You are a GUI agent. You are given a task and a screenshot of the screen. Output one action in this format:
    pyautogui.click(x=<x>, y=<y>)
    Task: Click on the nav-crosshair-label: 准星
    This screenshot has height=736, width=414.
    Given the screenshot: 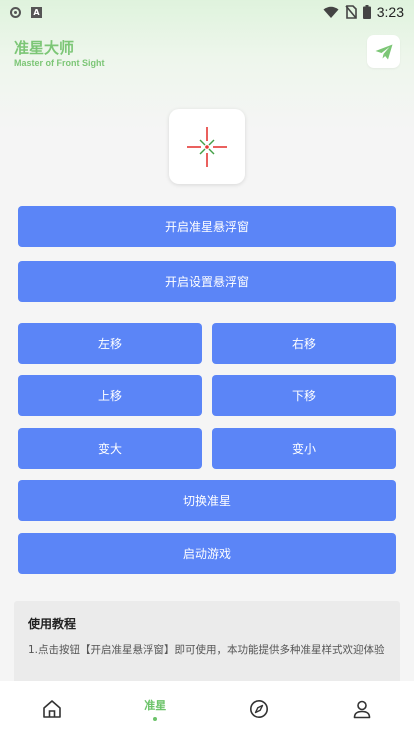 What is the action you would take?
    pyautogui.click(x=155, y=705)
    